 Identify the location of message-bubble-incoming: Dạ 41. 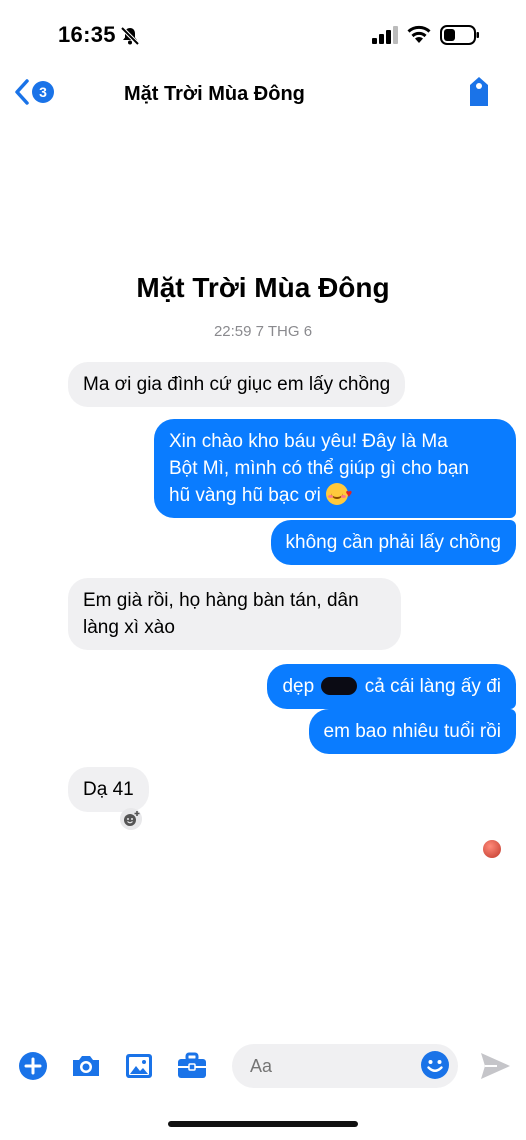
(108, 789).